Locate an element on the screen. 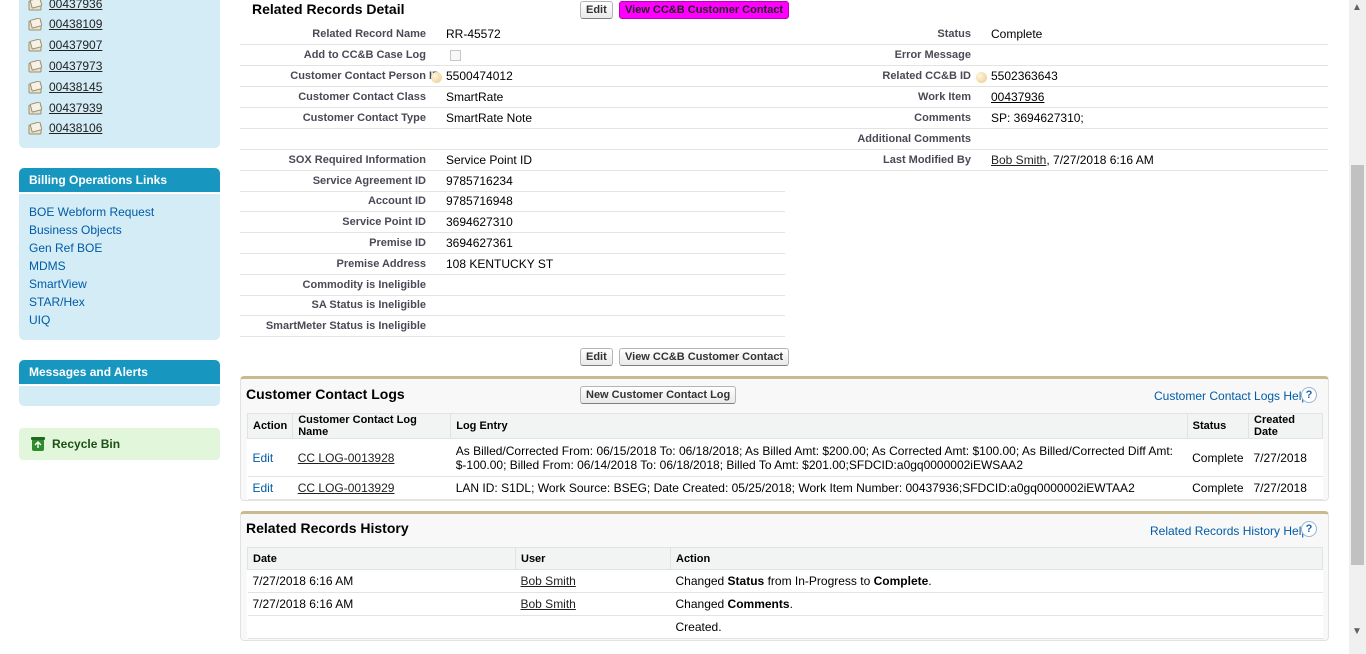 The width and height of the screenshot is (1366, 654). field-value: Service Point ID is located at coordinates (489, 160).